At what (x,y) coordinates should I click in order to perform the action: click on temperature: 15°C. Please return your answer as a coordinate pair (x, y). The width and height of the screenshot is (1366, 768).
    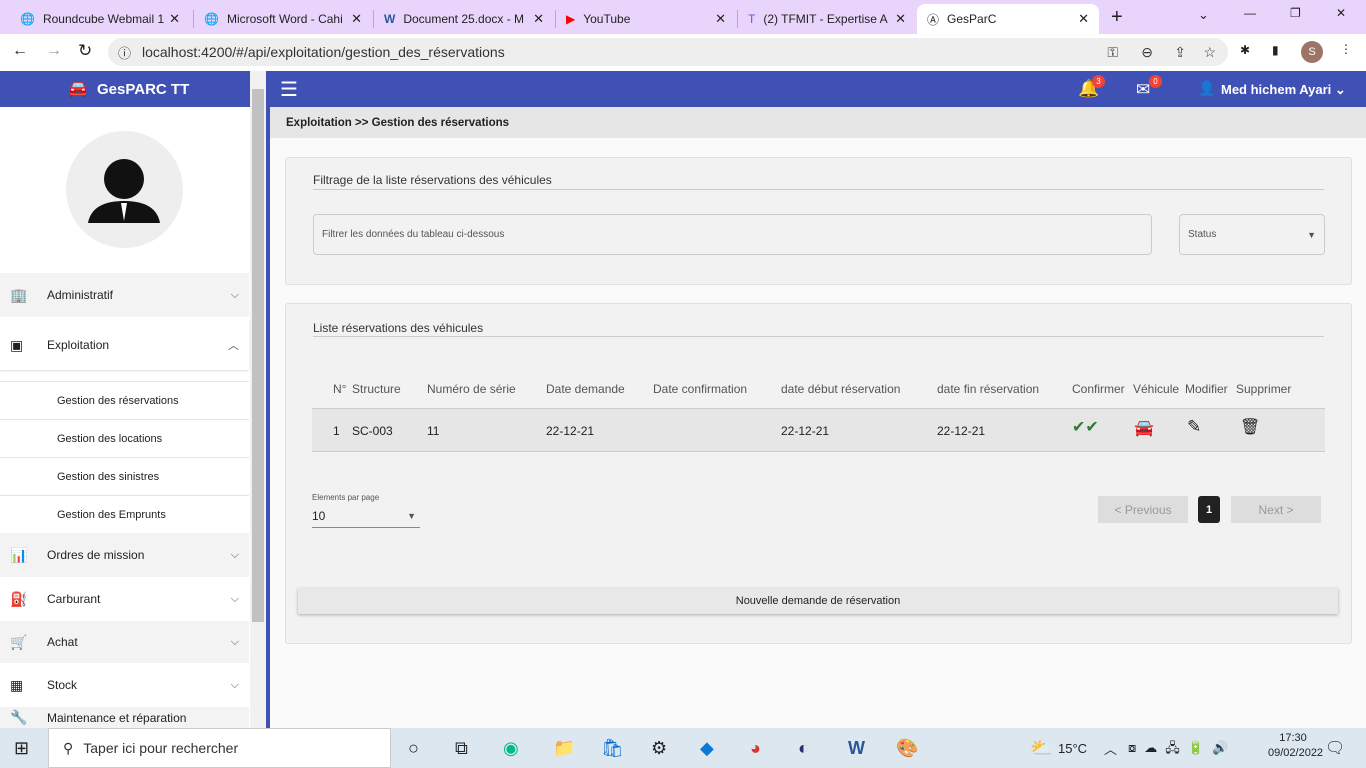
    Looking at the image, I should click on (1073, 748).